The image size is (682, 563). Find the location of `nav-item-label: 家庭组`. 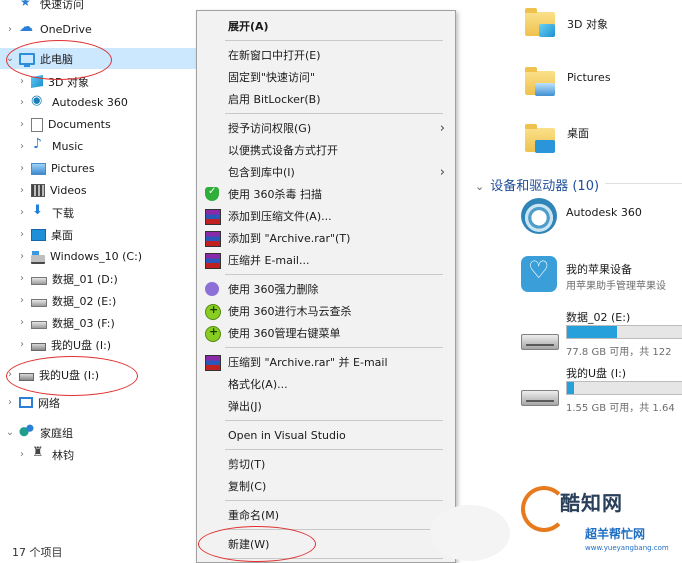

nav-item-label: 家庭组 is located at coordinates (56, 433).